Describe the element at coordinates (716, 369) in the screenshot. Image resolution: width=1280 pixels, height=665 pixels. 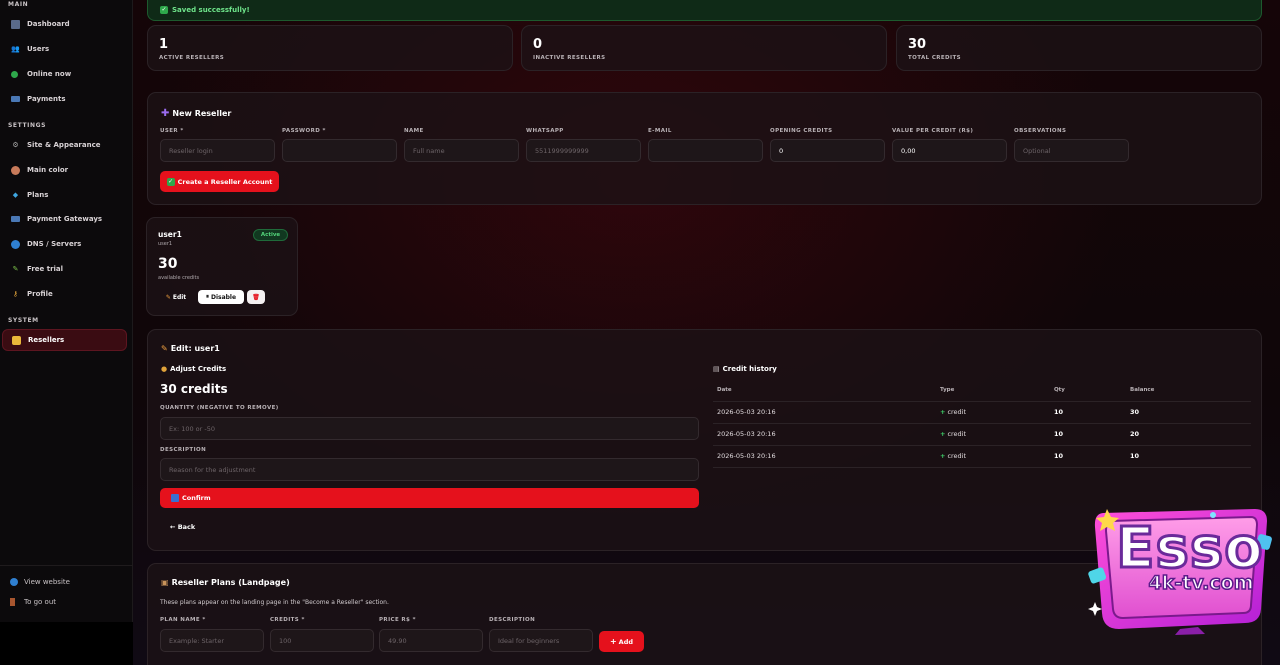
I see `clipboard-icon: ▤` at that location.